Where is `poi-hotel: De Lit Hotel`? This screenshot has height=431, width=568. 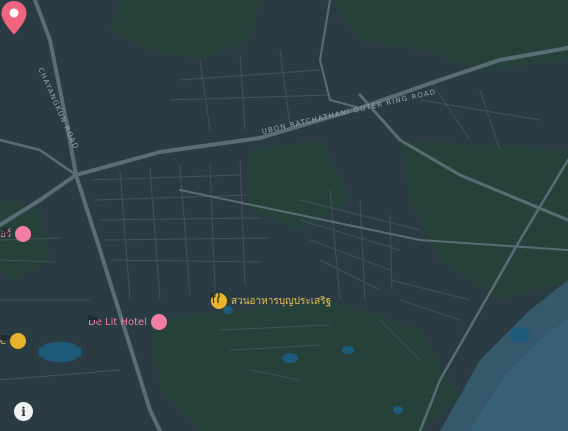 poi-hotel: De Lit Hotel is located at coordinates (127, 322).